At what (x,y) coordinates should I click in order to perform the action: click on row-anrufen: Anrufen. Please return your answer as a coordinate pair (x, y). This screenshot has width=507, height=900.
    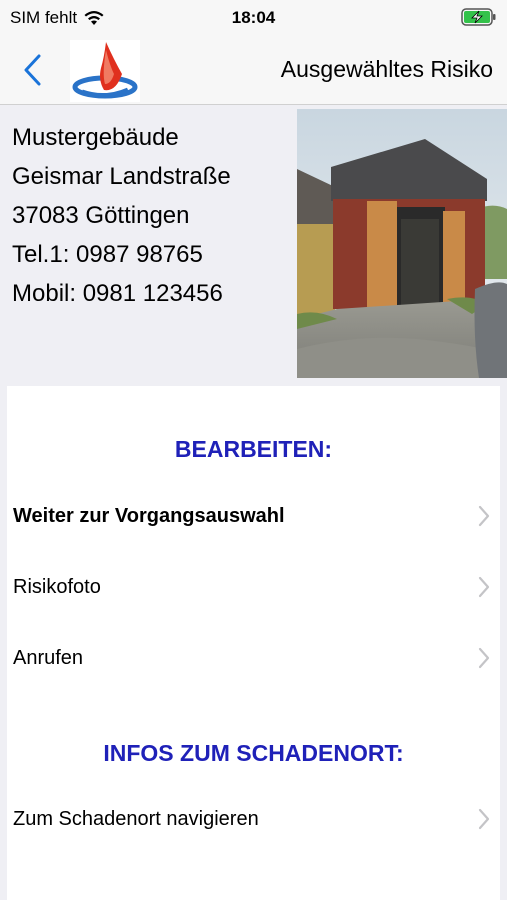
    Looking at the image, I should click on (253, 658).